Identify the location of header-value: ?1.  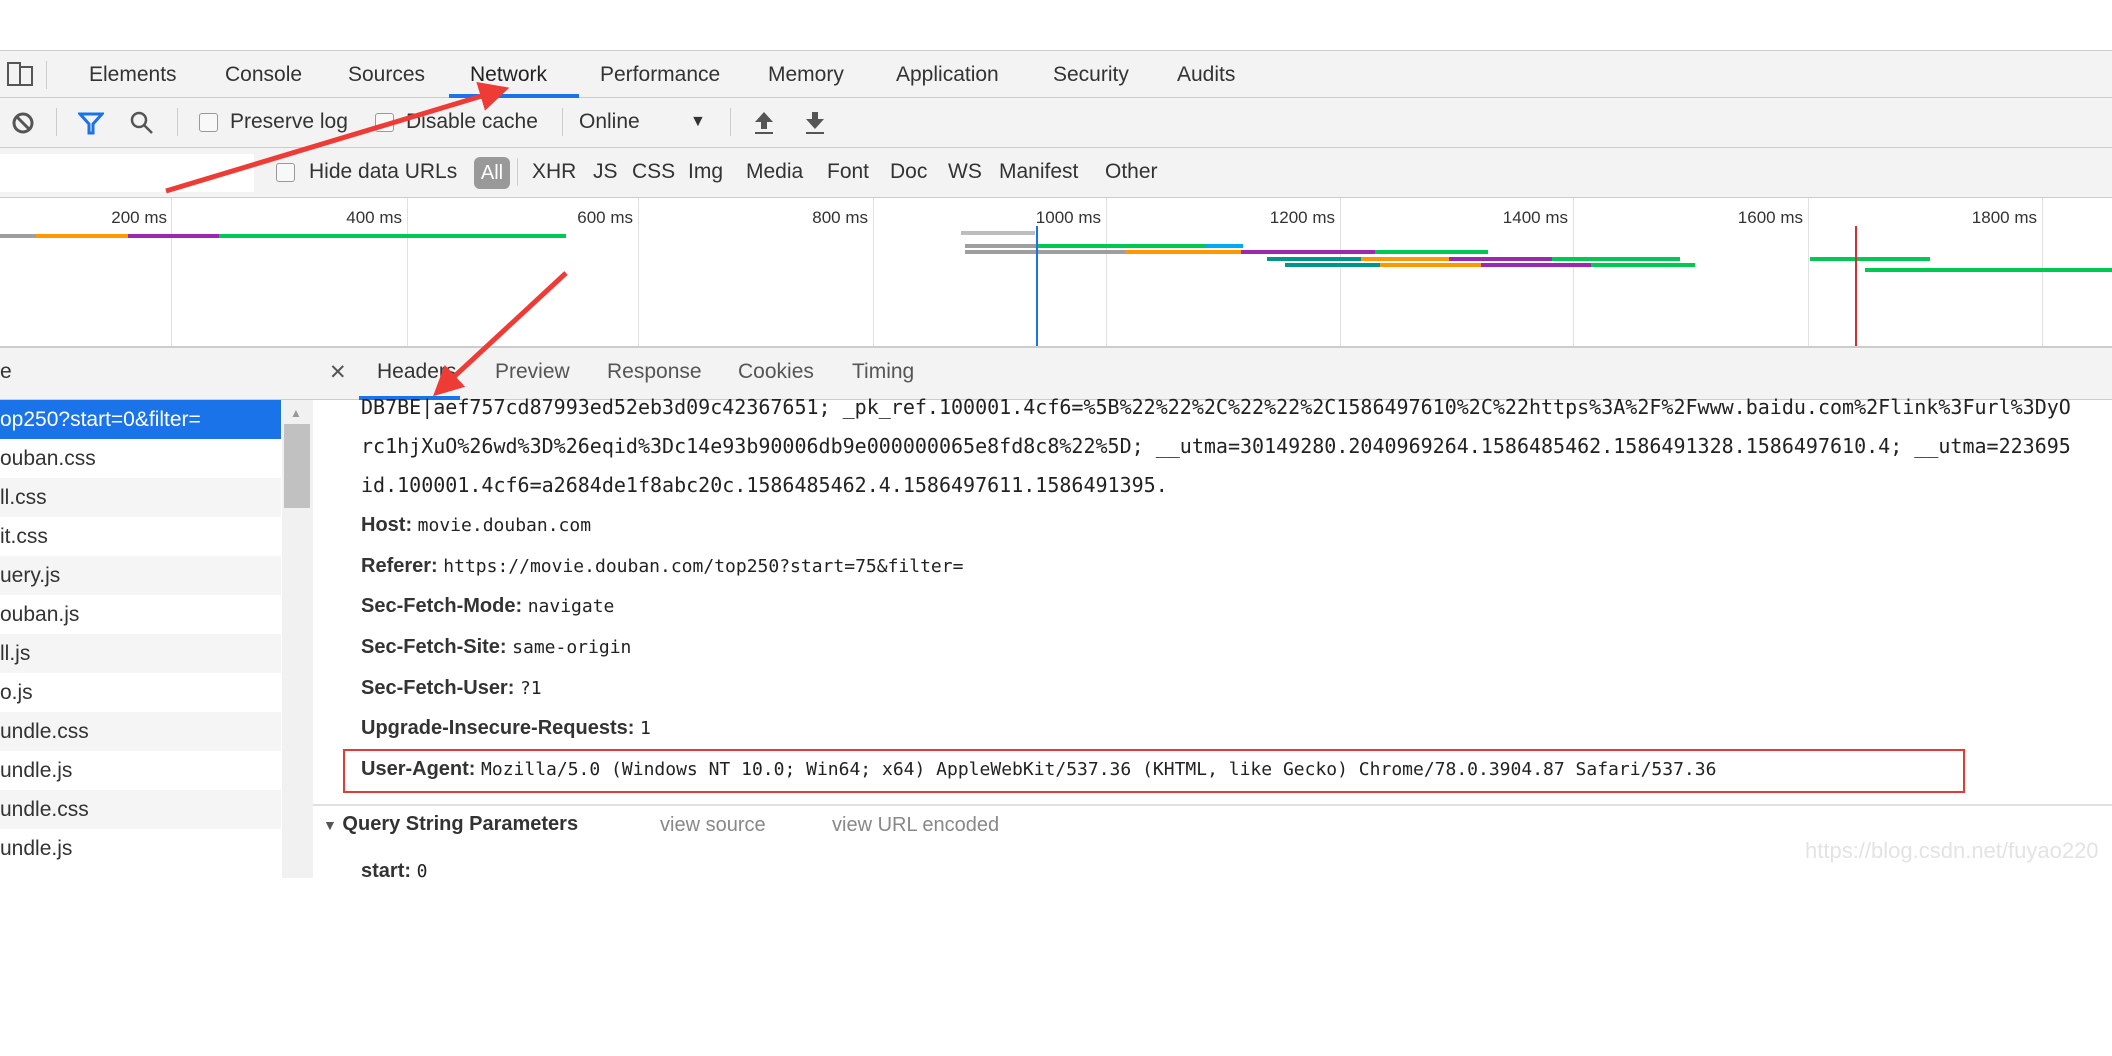
(530, 688).